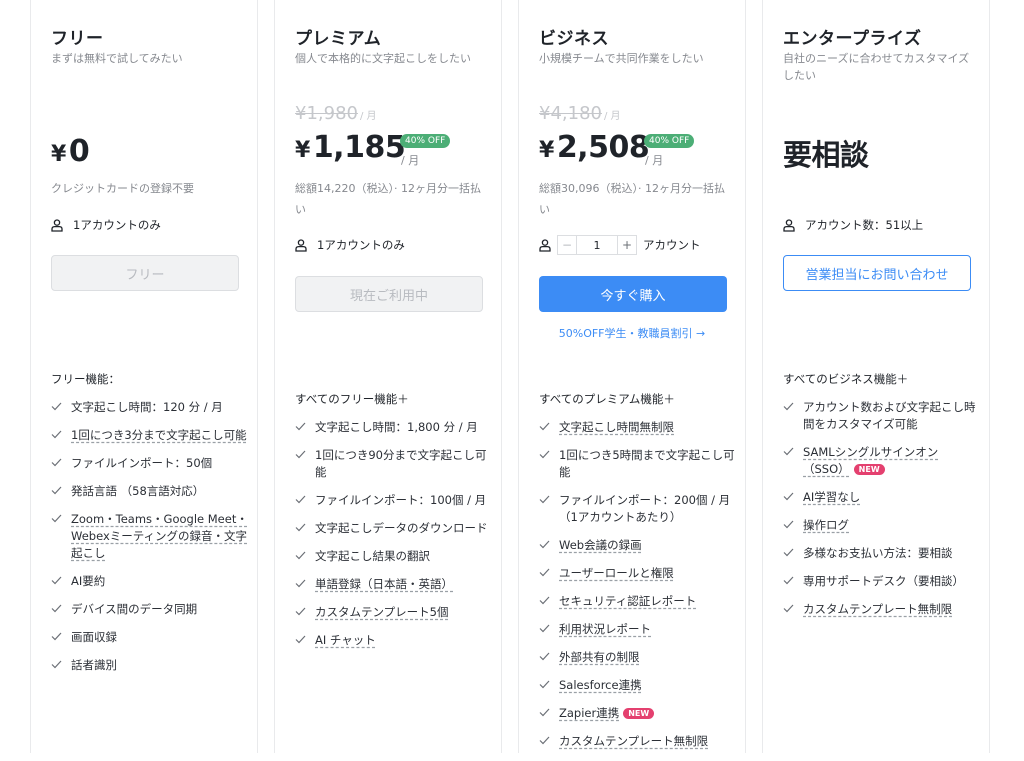 Image resolution: width=1024 pixels, height=761 pixels. I want to click on feature-item: 話者識別, so click(151, 665).